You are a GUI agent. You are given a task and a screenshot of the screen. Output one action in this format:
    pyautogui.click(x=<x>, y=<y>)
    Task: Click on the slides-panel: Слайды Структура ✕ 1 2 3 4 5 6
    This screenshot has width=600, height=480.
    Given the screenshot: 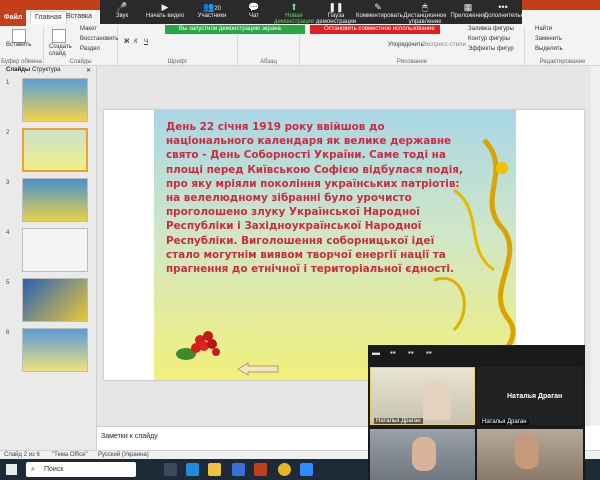 What is the action you would take?
    pyautogui.click(x=48, y=260)
    